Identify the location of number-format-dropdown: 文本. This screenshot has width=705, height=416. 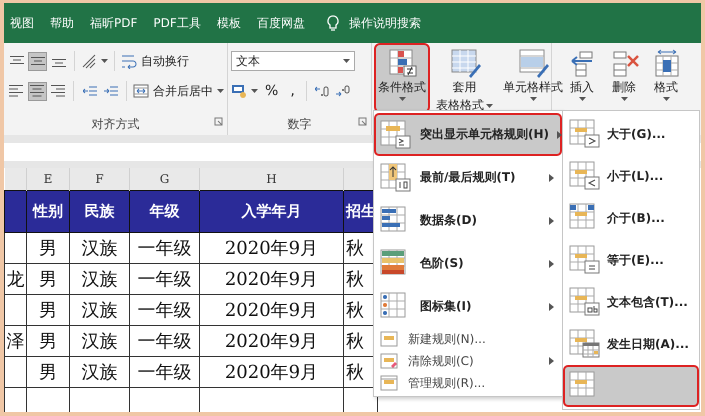
(293, 61).